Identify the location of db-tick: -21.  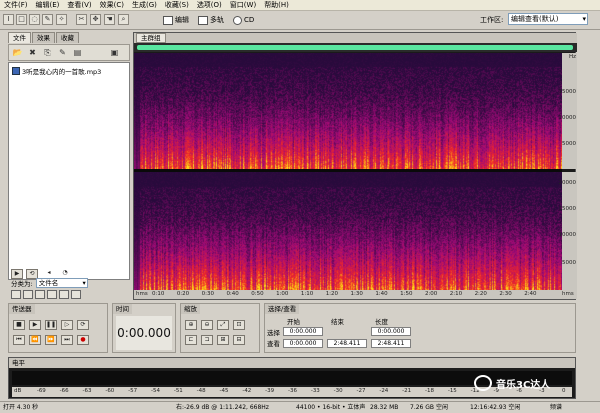
(407, 391).